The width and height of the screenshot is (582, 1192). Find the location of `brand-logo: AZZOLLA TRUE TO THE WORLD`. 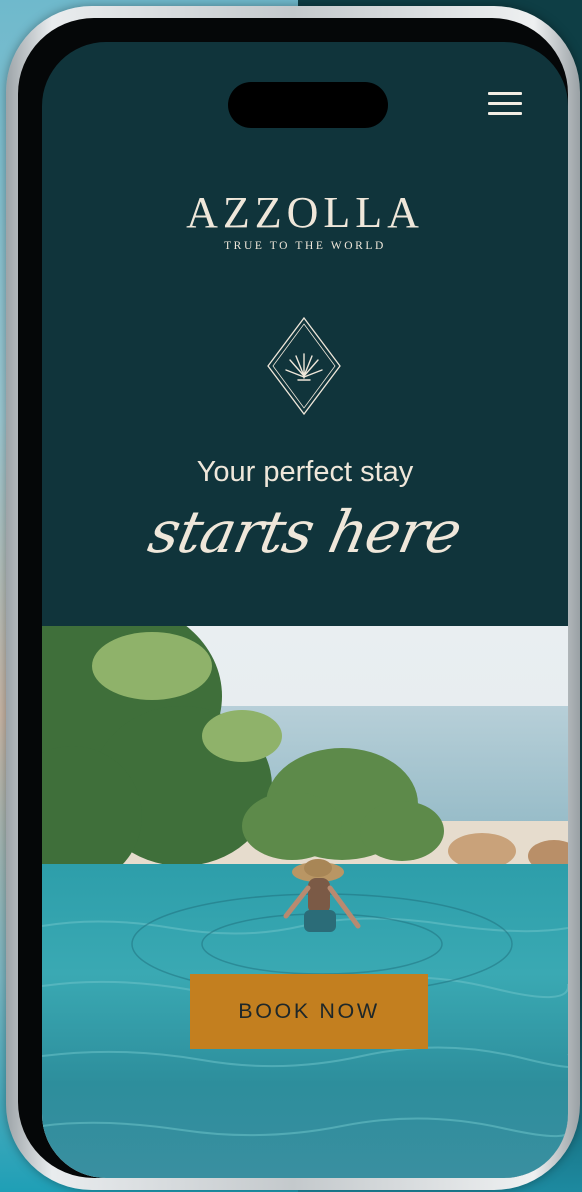

brand-logo: AZZOLLA TRUE TO THE WORLD is located at coordinates (305, 220).